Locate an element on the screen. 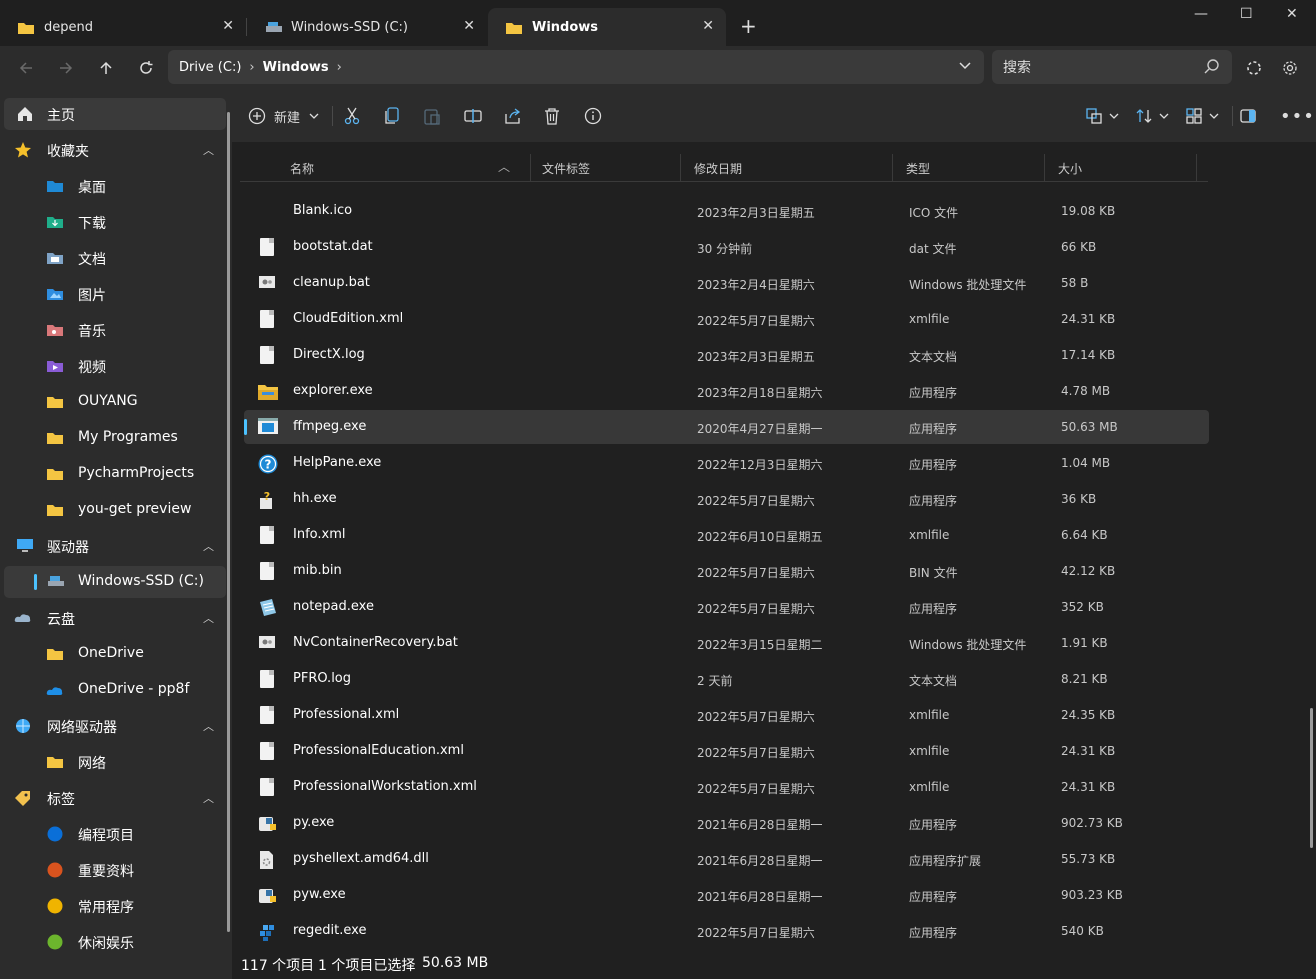  file-row: DirectX.log 2023年2月3日星期五 文本文档 17.14 KB is located at coordinates (726, 355).